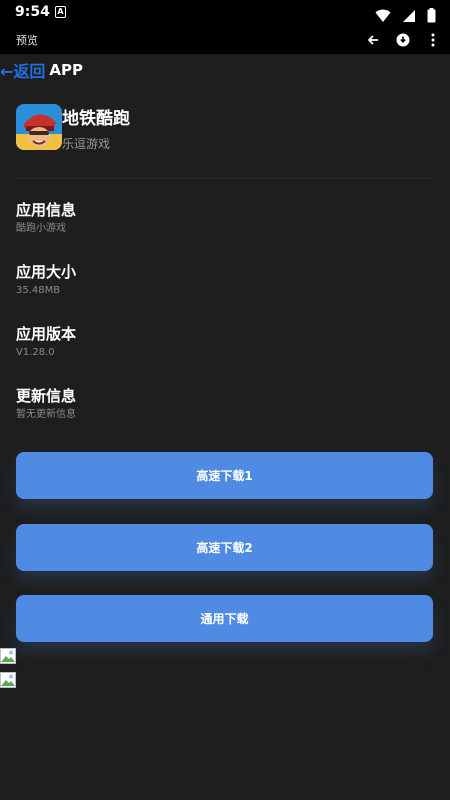 The image size is (450, 800). Describe the element at coordinates (431, 15) in the screenshot. I see `battery-icon` at that location.